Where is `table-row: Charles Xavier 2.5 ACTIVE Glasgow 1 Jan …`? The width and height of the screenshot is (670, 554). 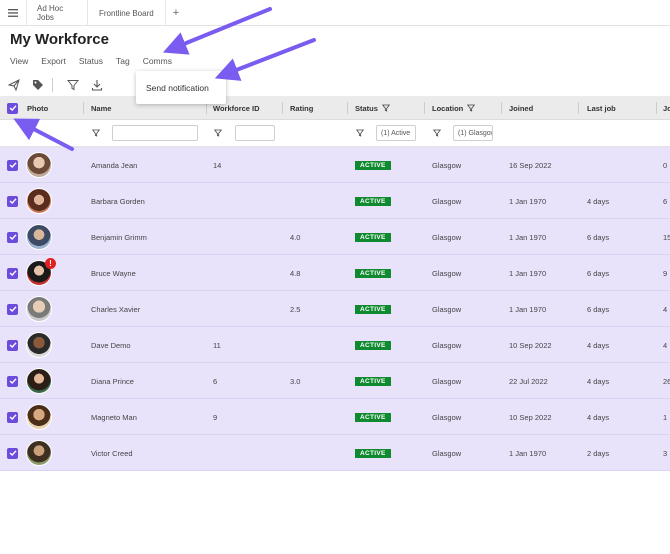 table-row: Charles Xavier 2.5 ACTIVE Glasgow 1 Jan … is located at coordinates (335, 309).